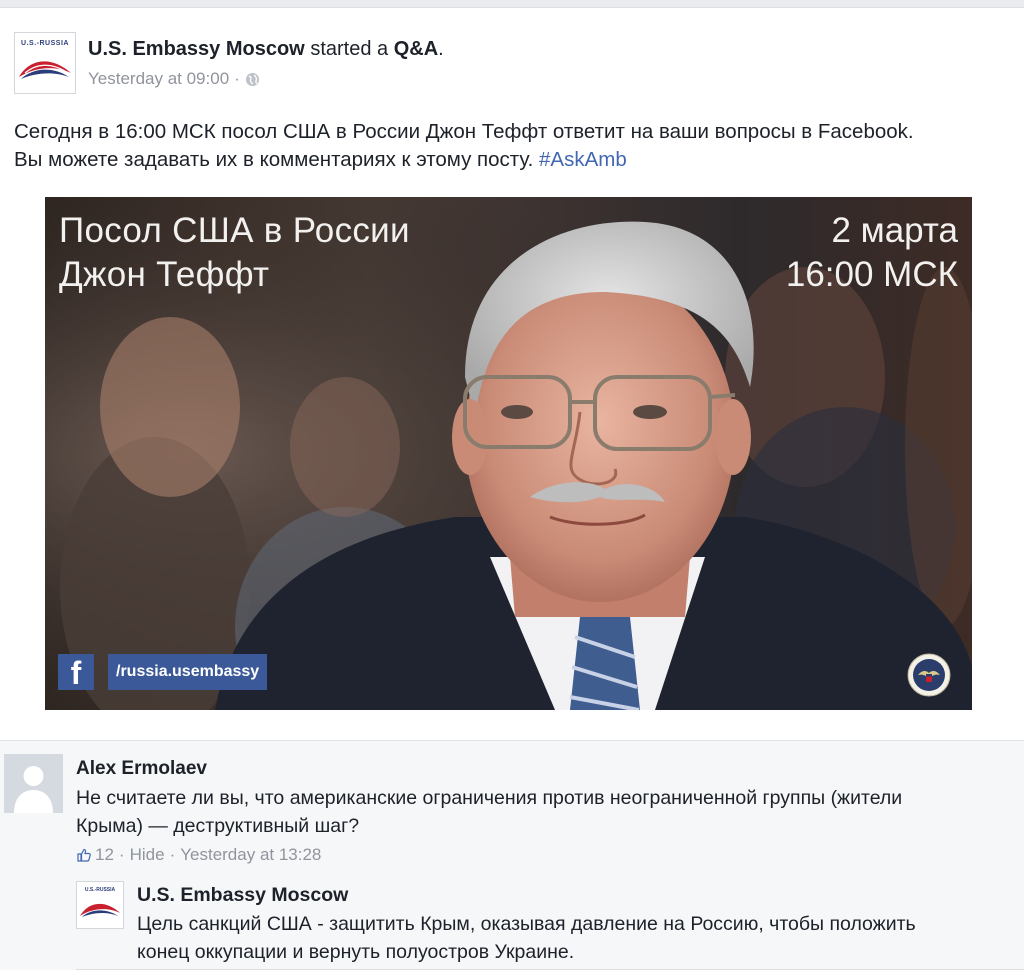  What do you see at coordinates (164, 274) in the screenshot?
I see `promo-title-line-2: Джон Теффт` at bounding box center [164, 274].